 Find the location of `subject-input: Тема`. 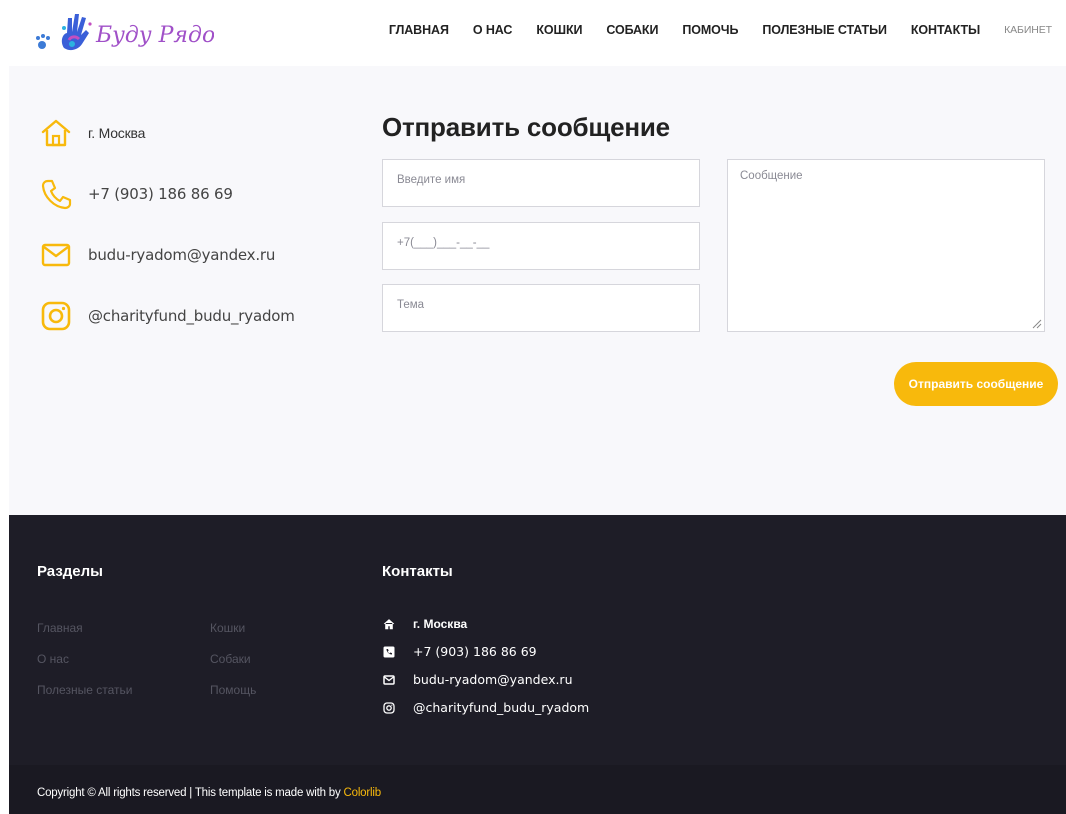

subject-input: Тема is located at coordinates (541, 308).